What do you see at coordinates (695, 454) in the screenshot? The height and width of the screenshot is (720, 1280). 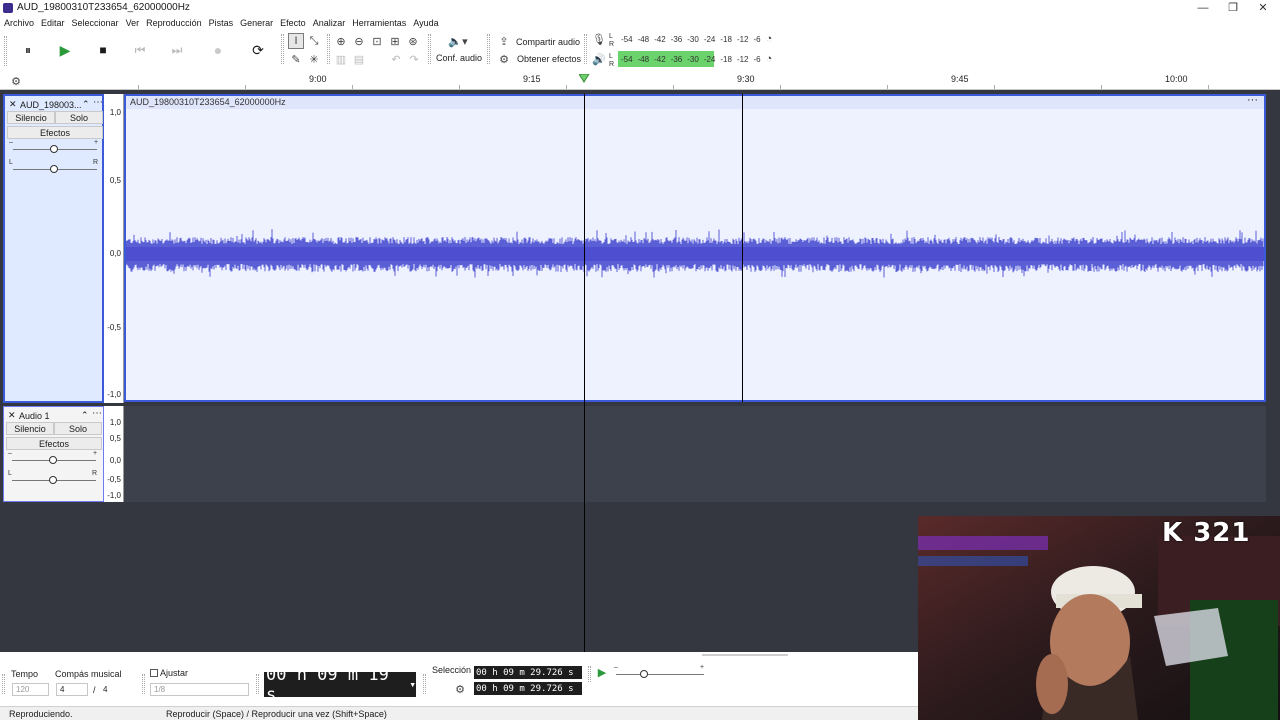 I see `empty-track-area` at bounding box center [695, 454].